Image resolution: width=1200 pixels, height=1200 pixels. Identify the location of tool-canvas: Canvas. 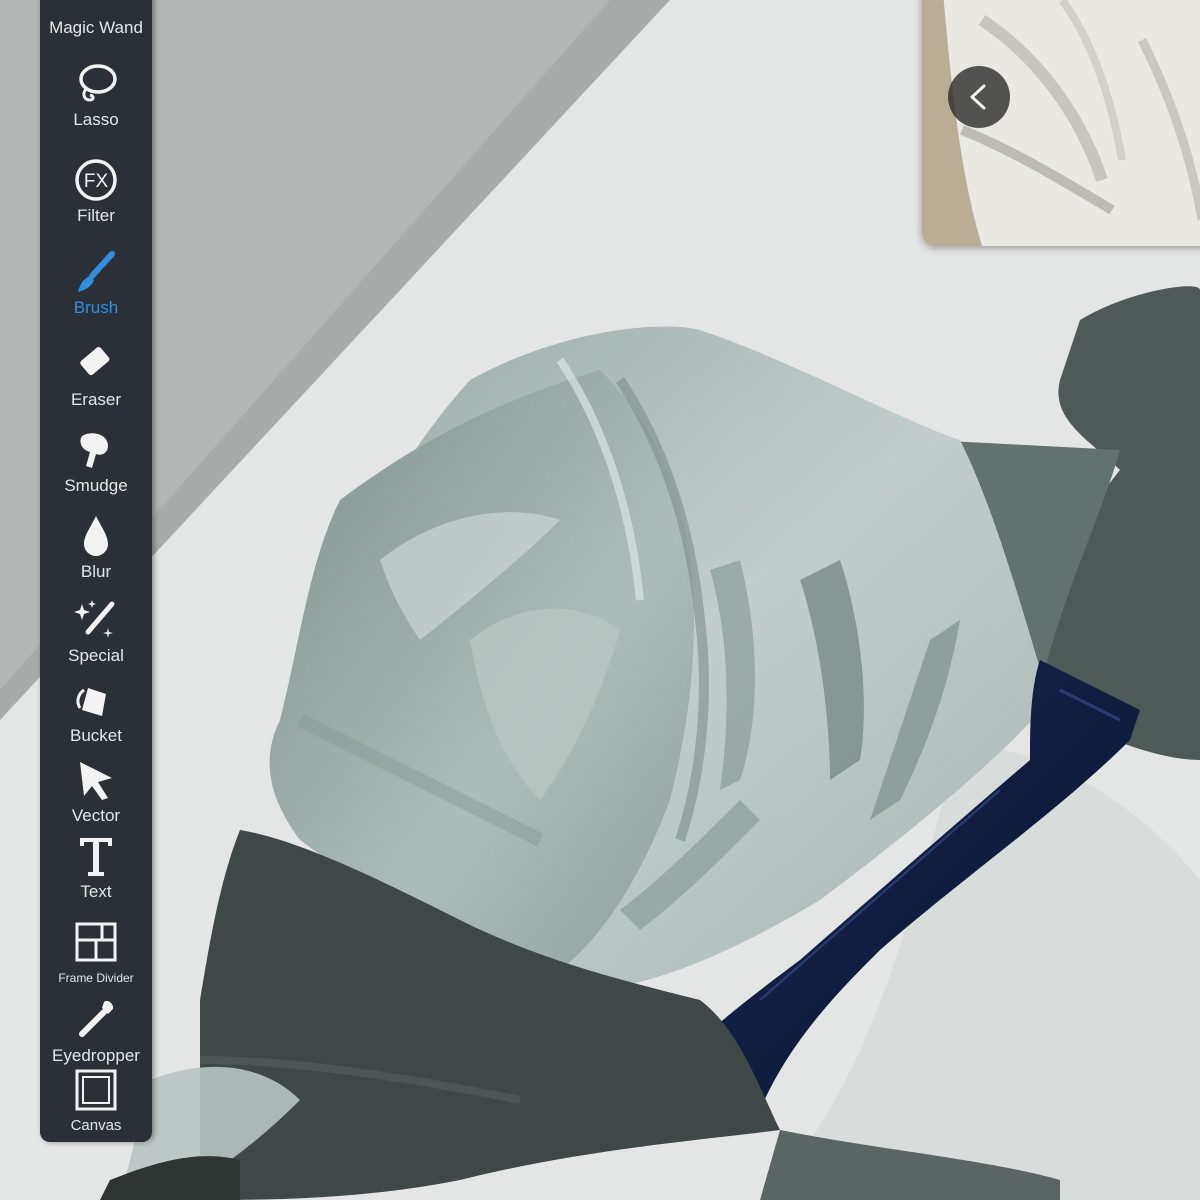
(96, 1108).